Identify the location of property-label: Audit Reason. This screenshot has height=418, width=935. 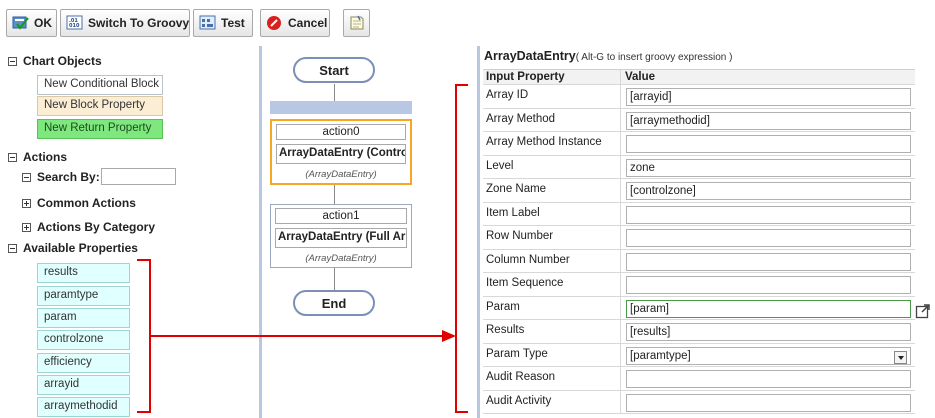
(552, 378).